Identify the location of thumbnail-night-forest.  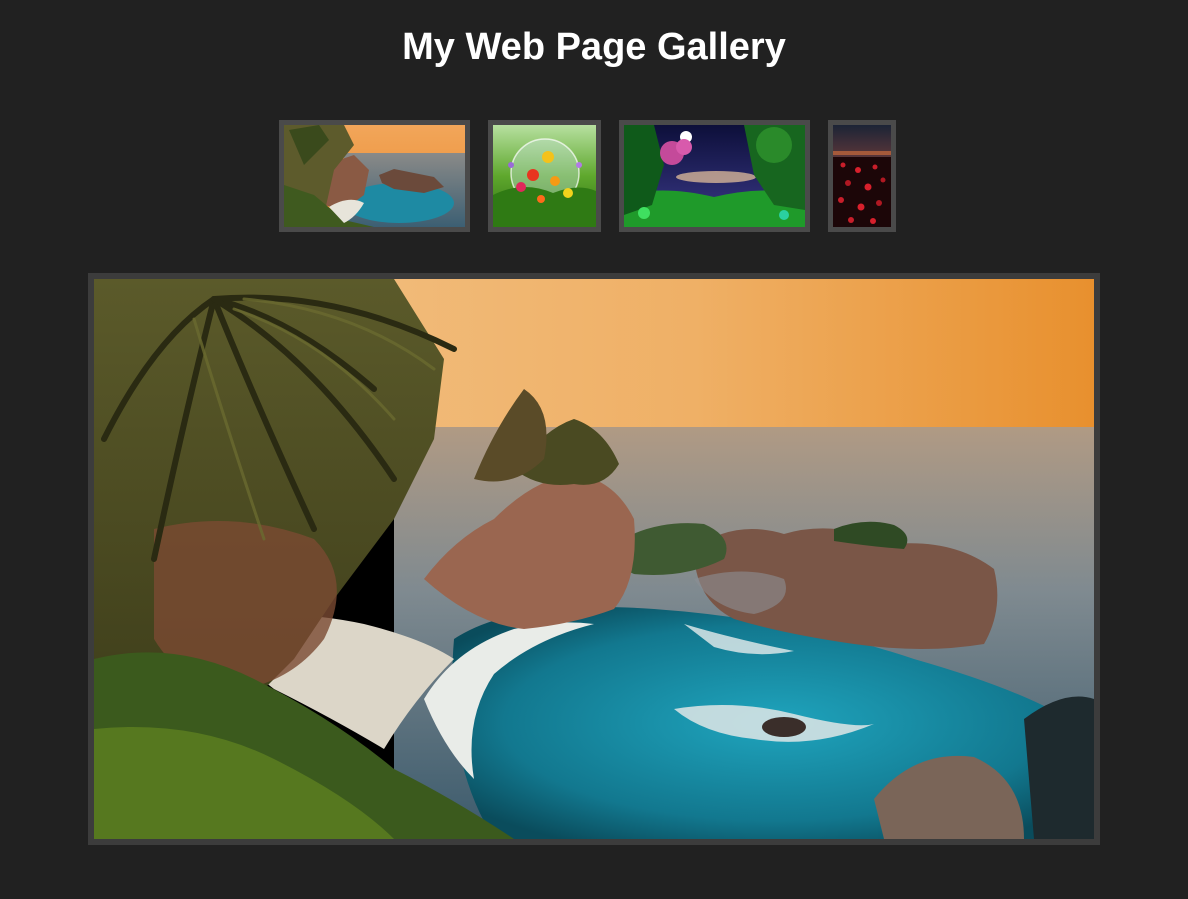
(714, 176).